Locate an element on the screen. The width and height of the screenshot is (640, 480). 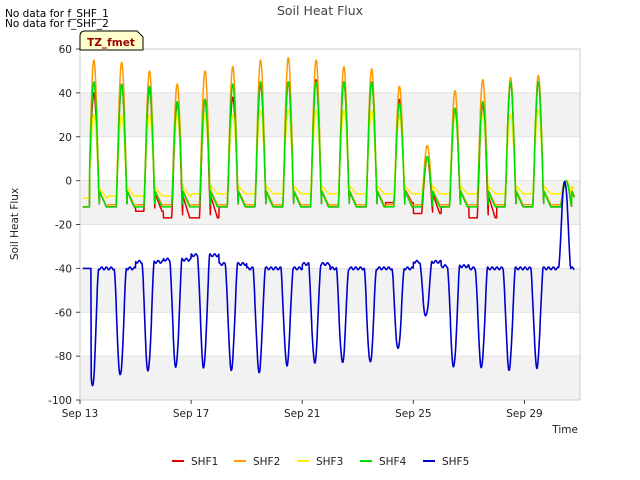
legend-item-shf4: SHF4 is located at coordinates (383, 462).